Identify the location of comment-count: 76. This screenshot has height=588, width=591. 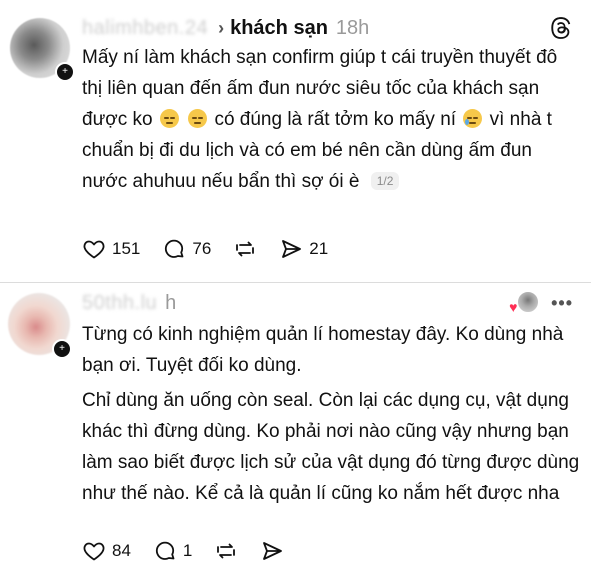
(202, 248).